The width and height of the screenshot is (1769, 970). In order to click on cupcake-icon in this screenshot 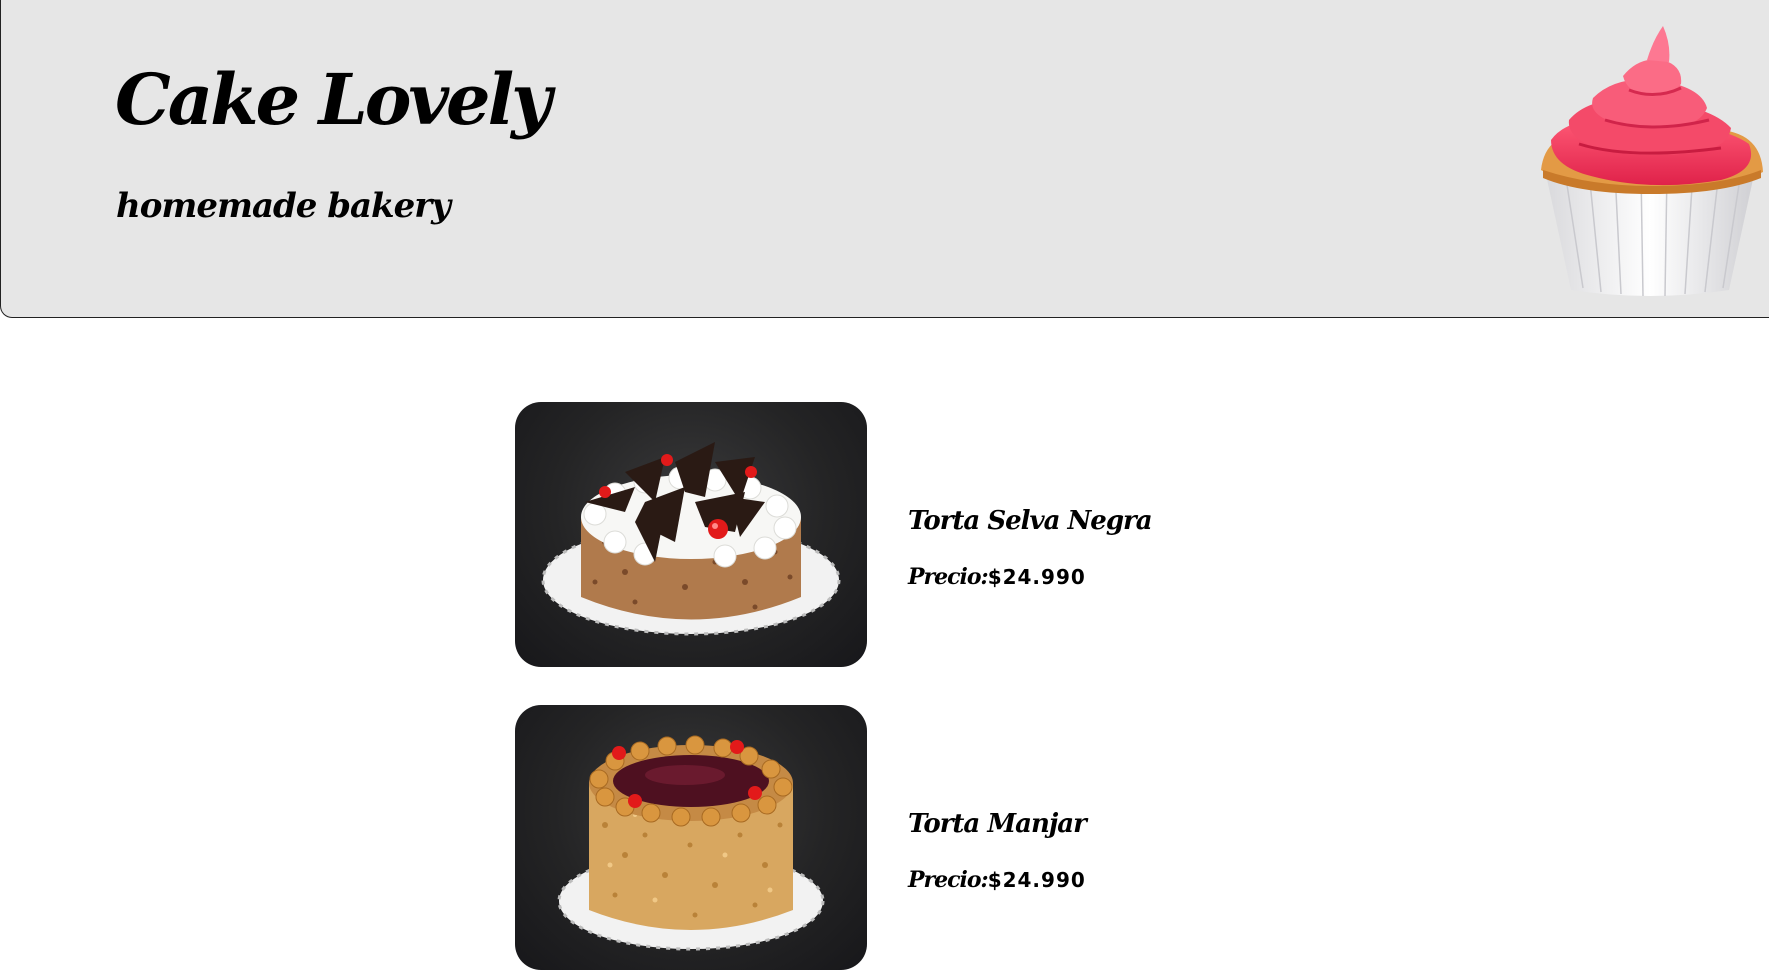, I will do `click(1650, 160)`.